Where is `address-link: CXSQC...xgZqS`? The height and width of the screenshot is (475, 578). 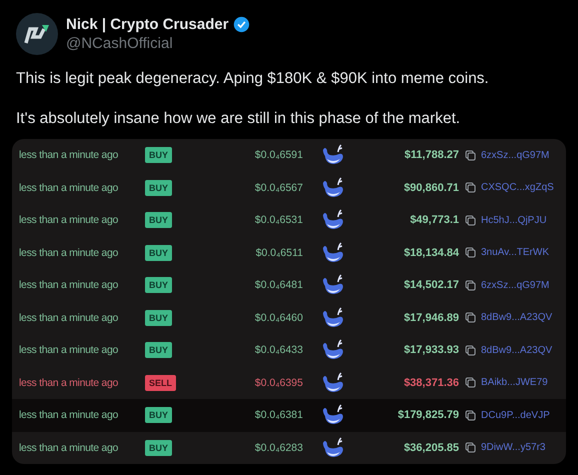 address-link: CXSQC...xgZqS is located at coordinates (523, 188).